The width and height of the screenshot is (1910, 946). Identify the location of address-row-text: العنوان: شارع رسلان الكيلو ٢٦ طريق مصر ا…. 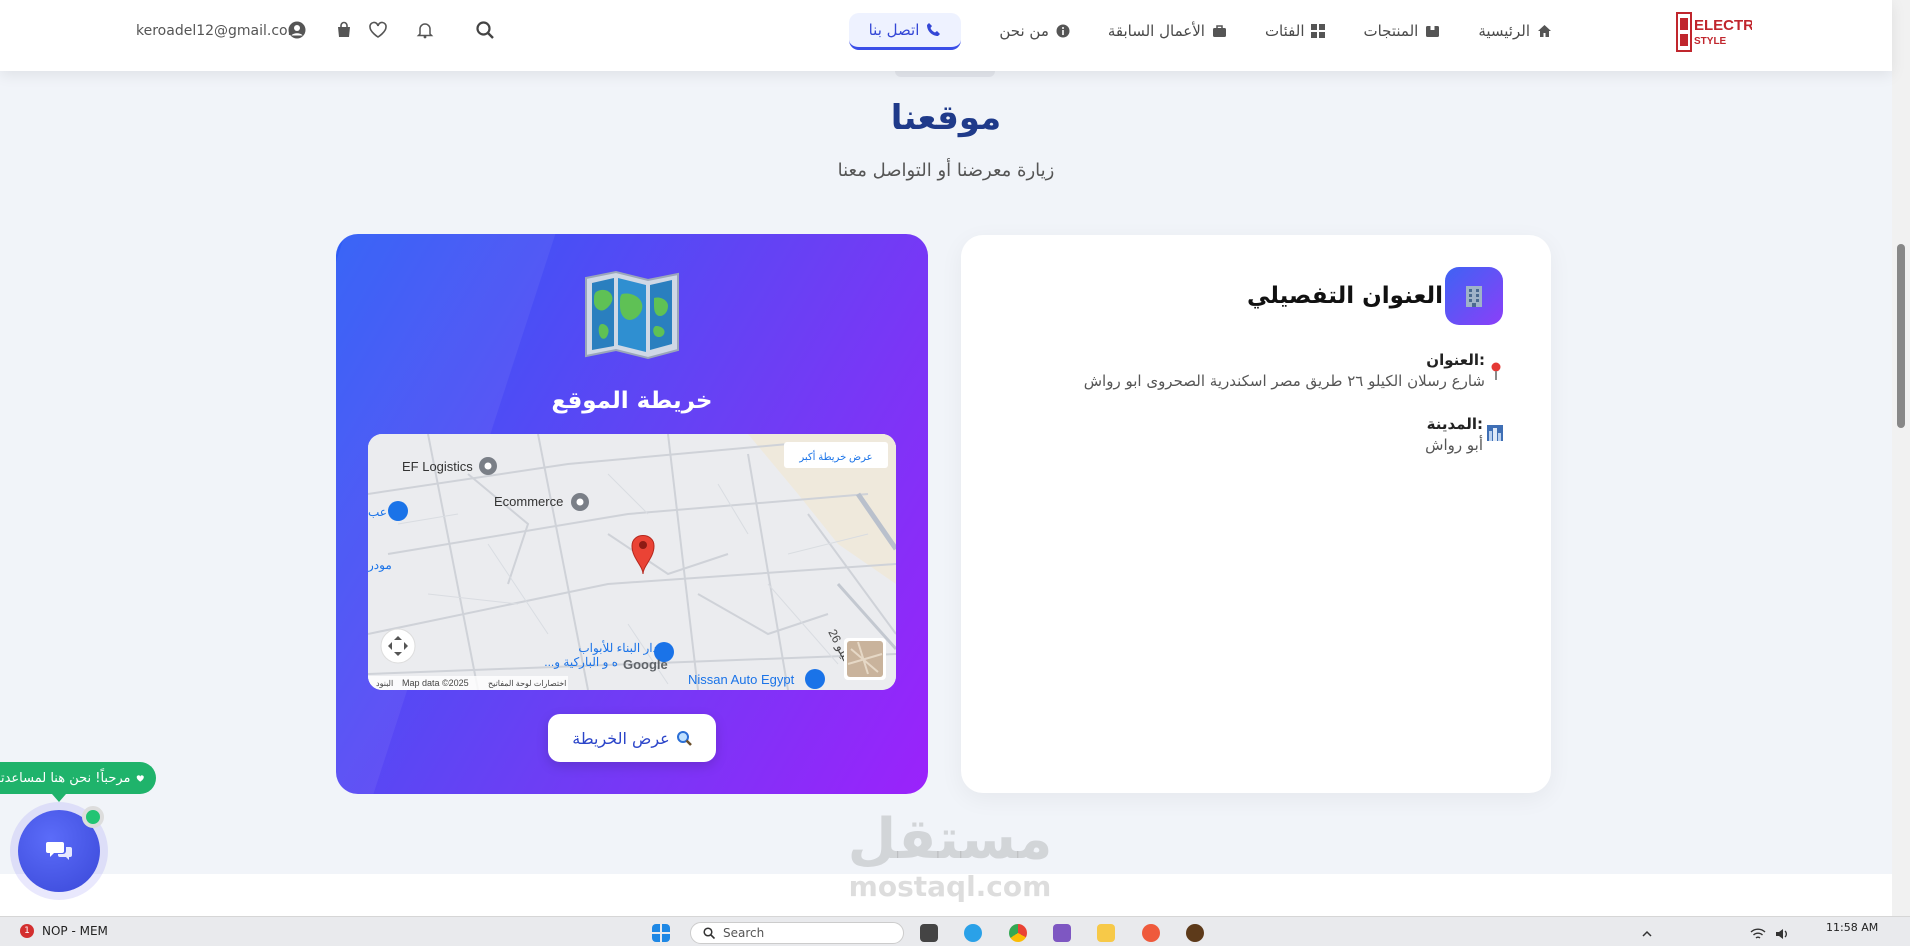
(1284, 370).